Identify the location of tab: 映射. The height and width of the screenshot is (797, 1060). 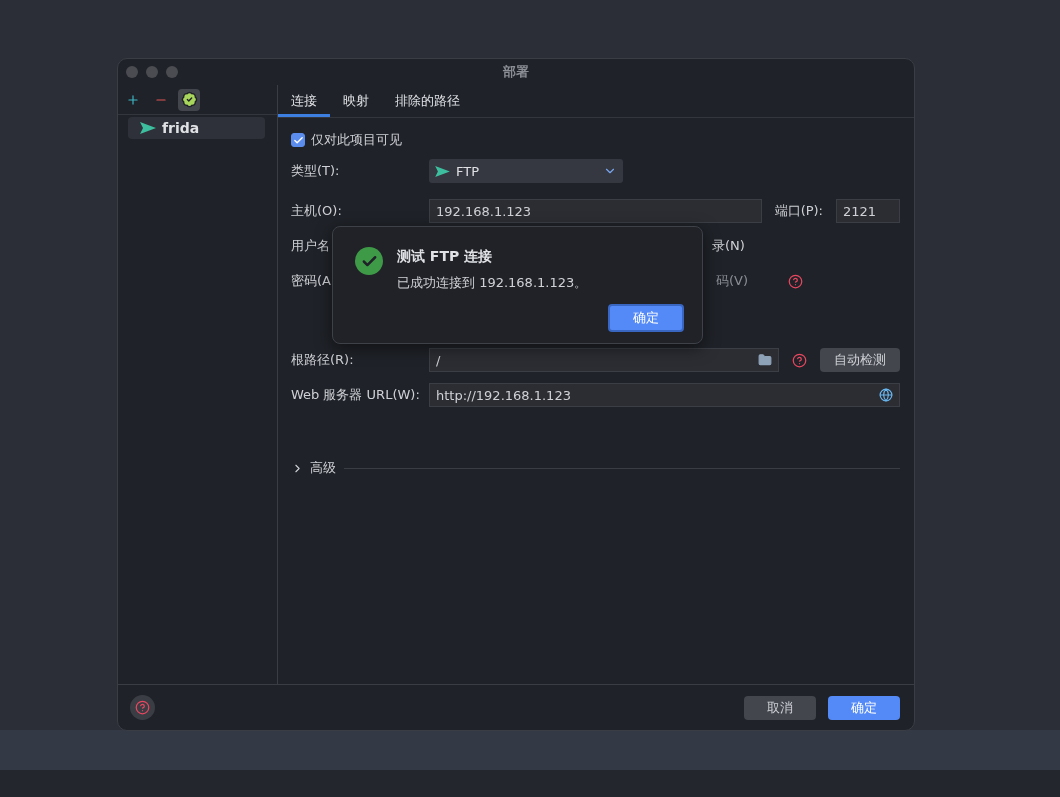
(356, 101).